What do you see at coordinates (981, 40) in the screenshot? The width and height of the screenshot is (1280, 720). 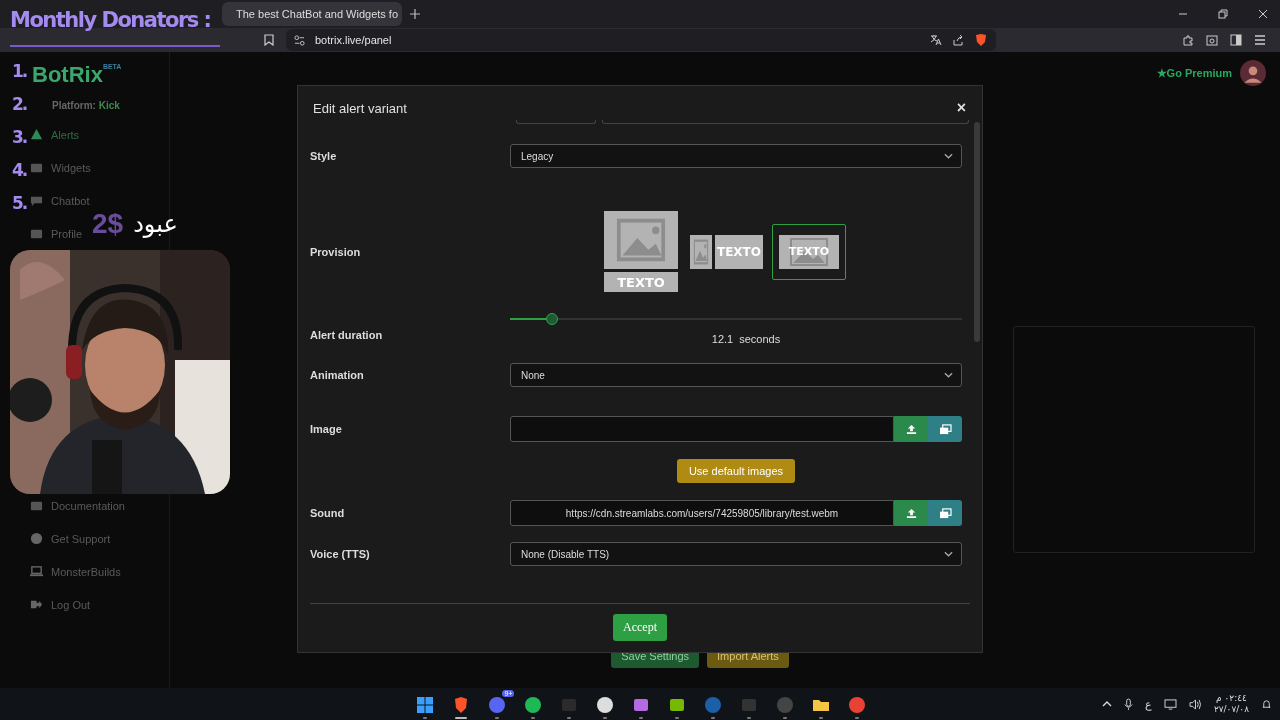 I see `shield-icon` at bounding box center [981, 40].